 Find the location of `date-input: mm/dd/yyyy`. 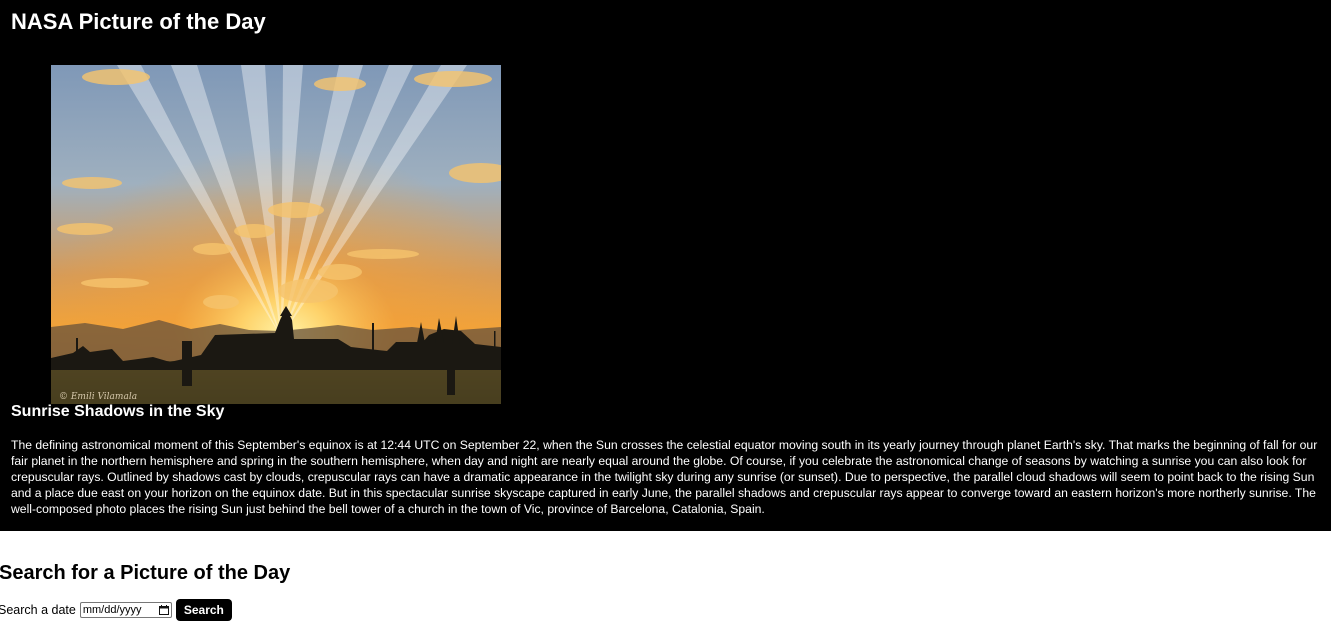

date-input: mm/dd/yyyy is located at coordinates (125, 610).